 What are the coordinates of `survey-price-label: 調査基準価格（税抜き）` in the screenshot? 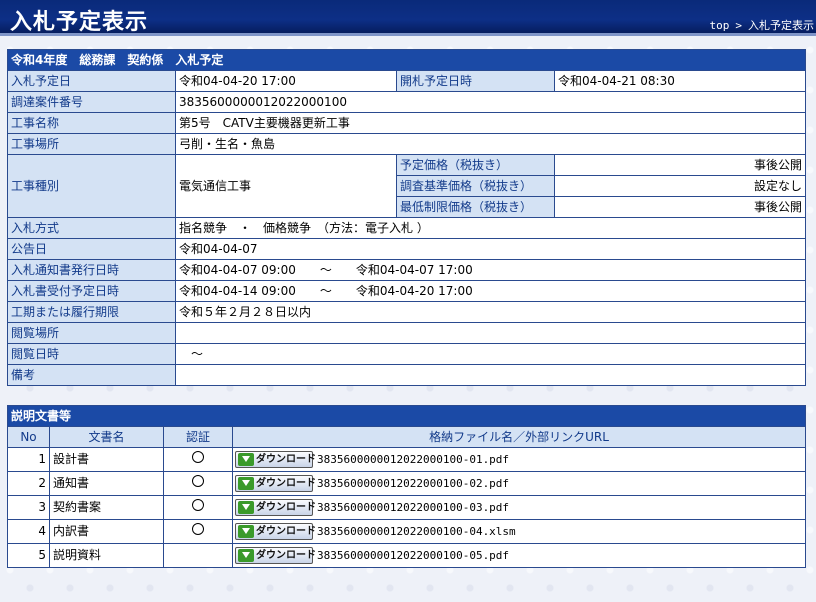 It's located at (475, 186).